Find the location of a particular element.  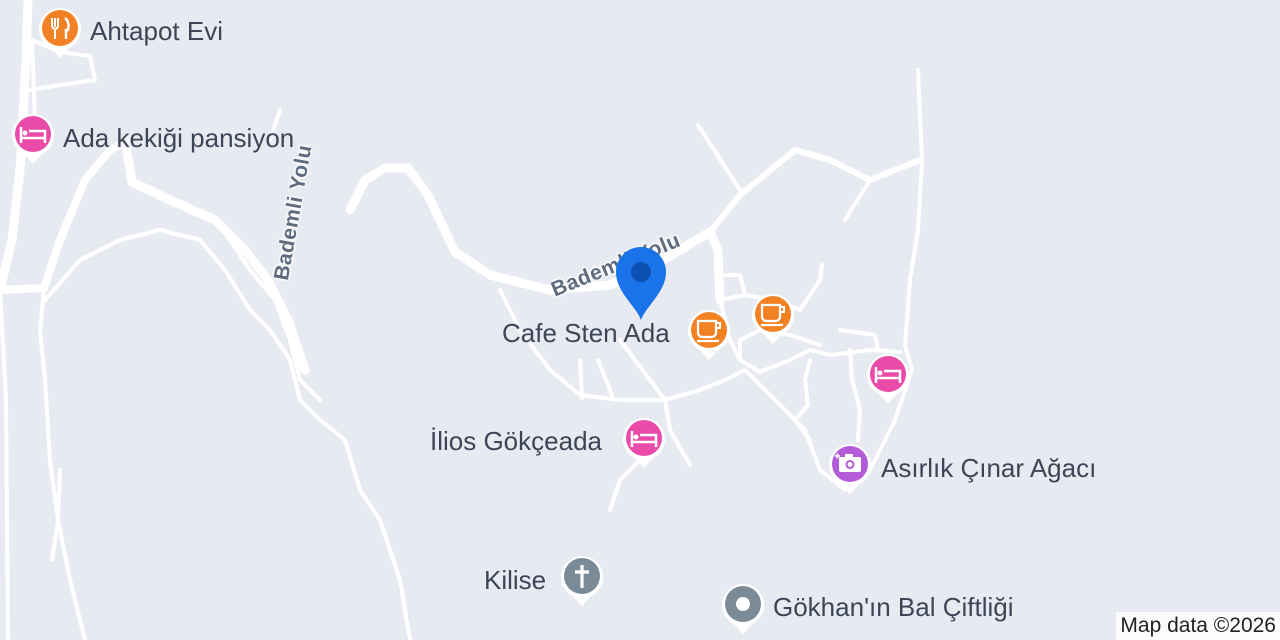

map-attribution: Map data ©2026 is located at coordinates (1198, 626).